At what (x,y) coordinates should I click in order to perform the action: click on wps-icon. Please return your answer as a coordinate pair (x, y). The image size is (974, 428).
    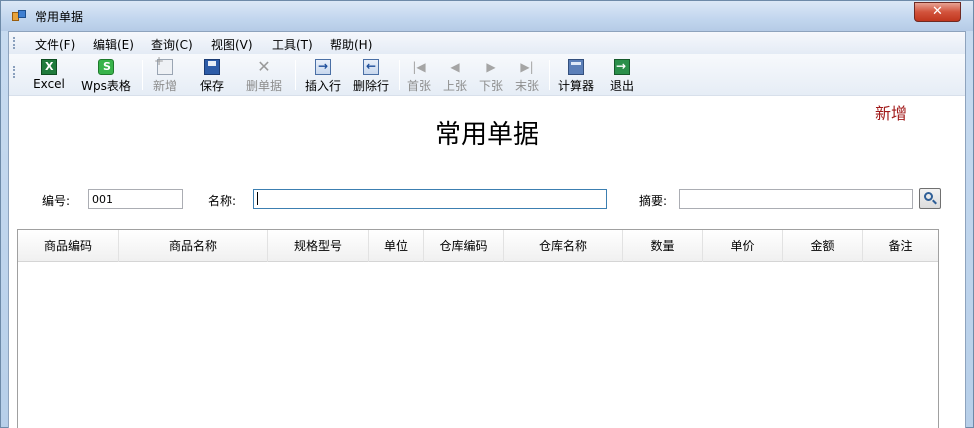
    Looking at the image, I should click on (106, 67).